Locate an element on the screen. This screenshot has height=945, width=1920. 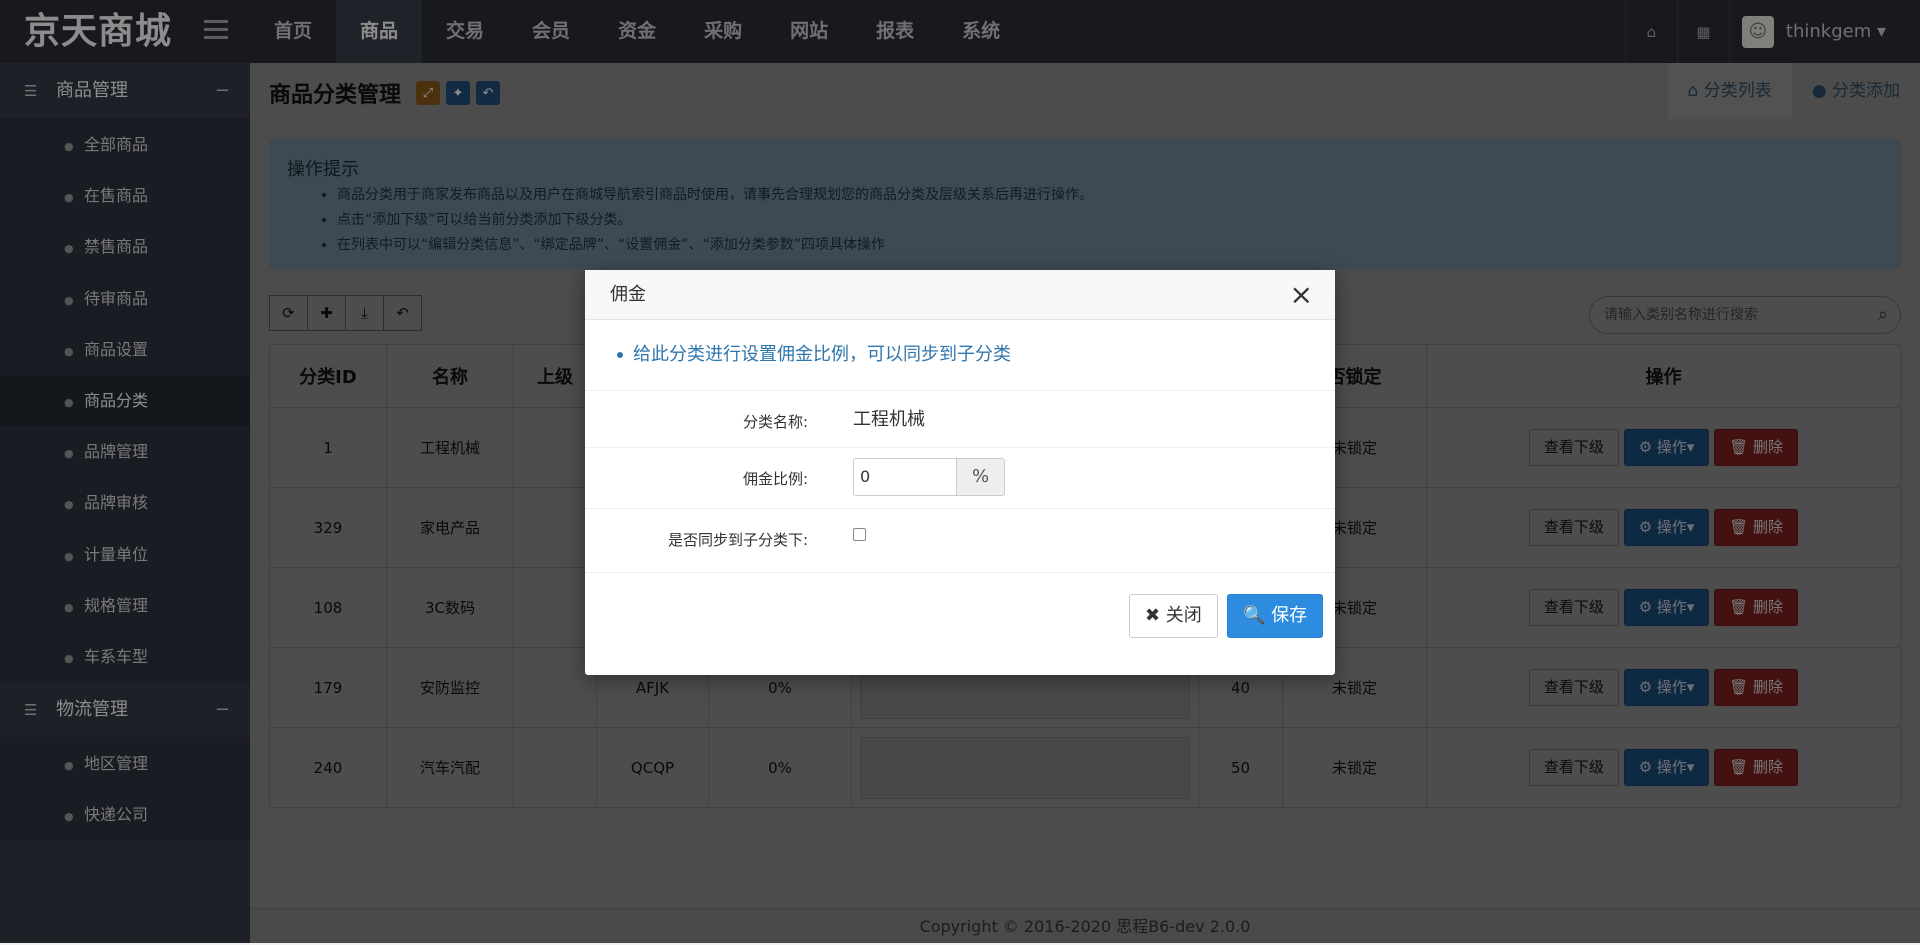
close-button: ✖ 关闭 is located at coordinates (1173, 616).